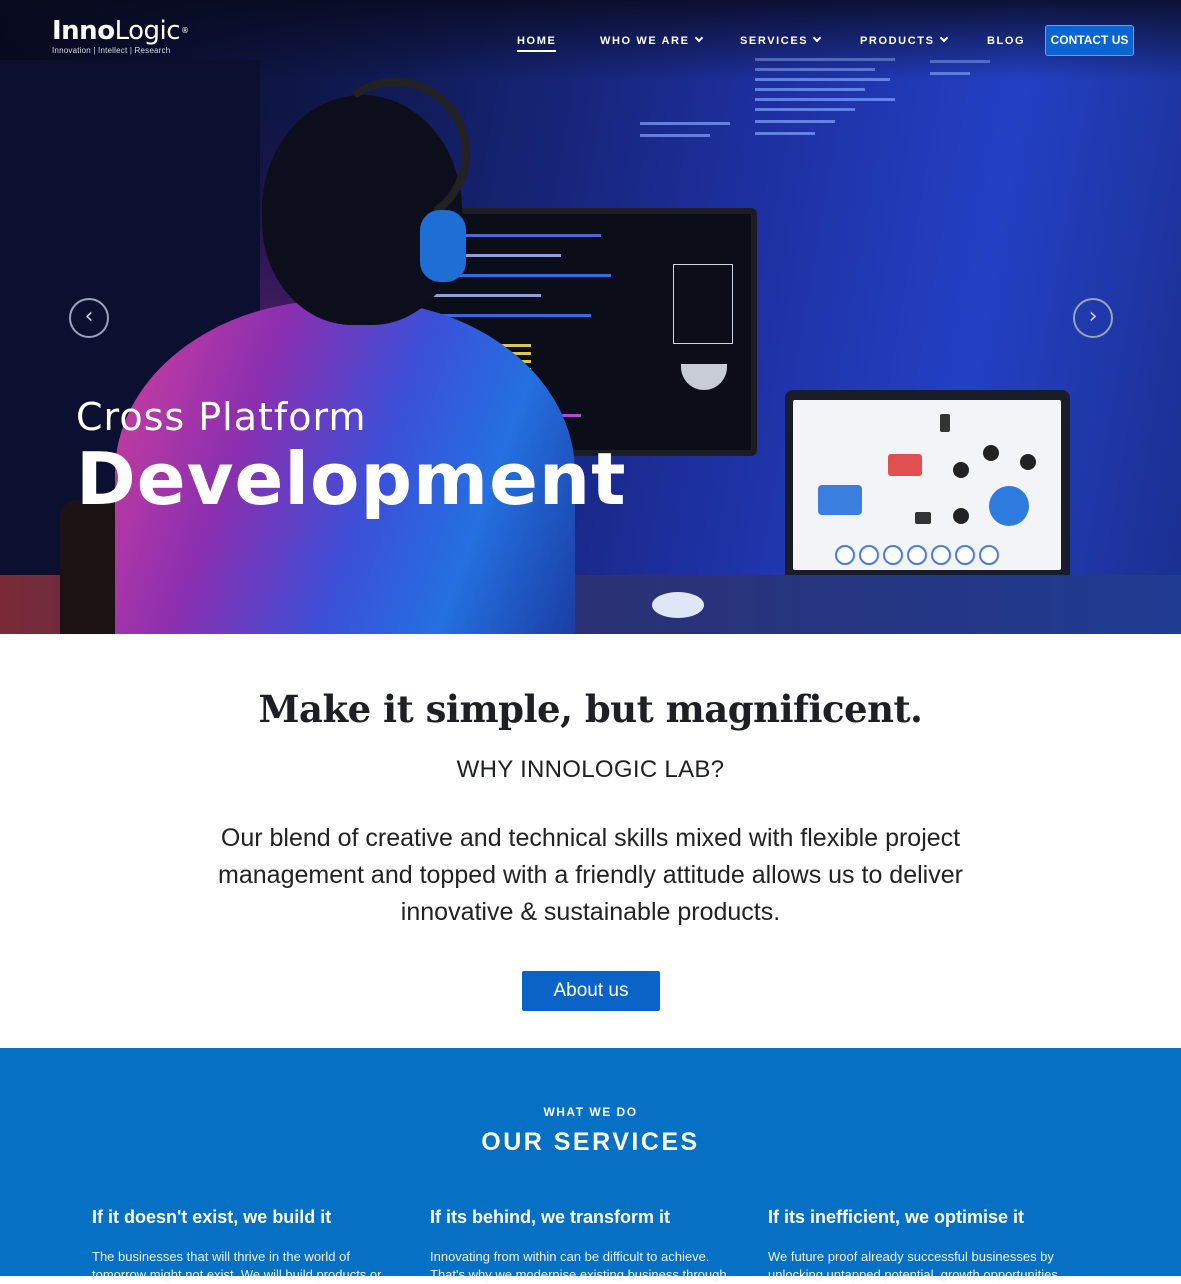 Image resolution: width=1181 pixels, height=1284 pixels. Describe the element at coordinates (1089, 40) in the screenshot. I see `contact-us-button: CONTACT US` at that location.